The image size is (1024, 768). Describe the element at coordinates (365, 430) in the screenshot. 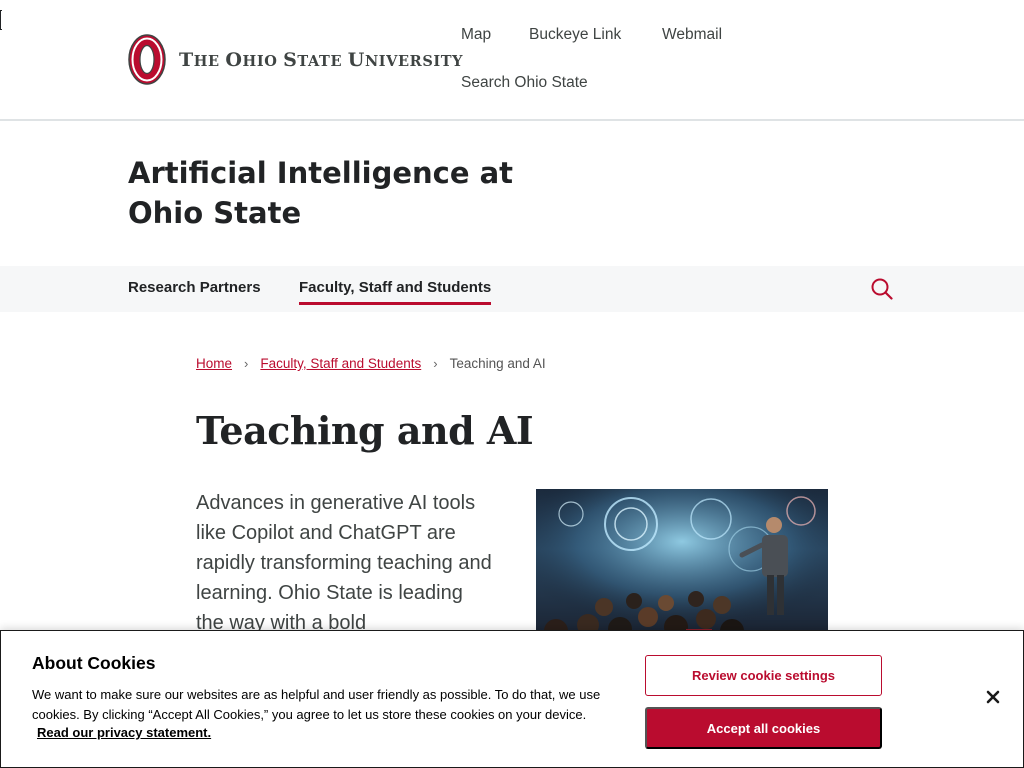

I see `page-title: Teaching and AI` at that location.